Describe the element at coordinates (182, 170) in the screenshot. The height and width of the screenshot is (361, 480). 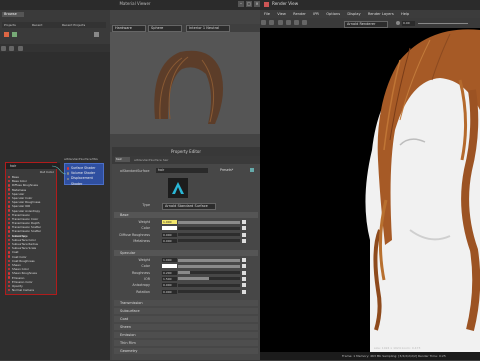
I see `node-name-field: hair` at that location.